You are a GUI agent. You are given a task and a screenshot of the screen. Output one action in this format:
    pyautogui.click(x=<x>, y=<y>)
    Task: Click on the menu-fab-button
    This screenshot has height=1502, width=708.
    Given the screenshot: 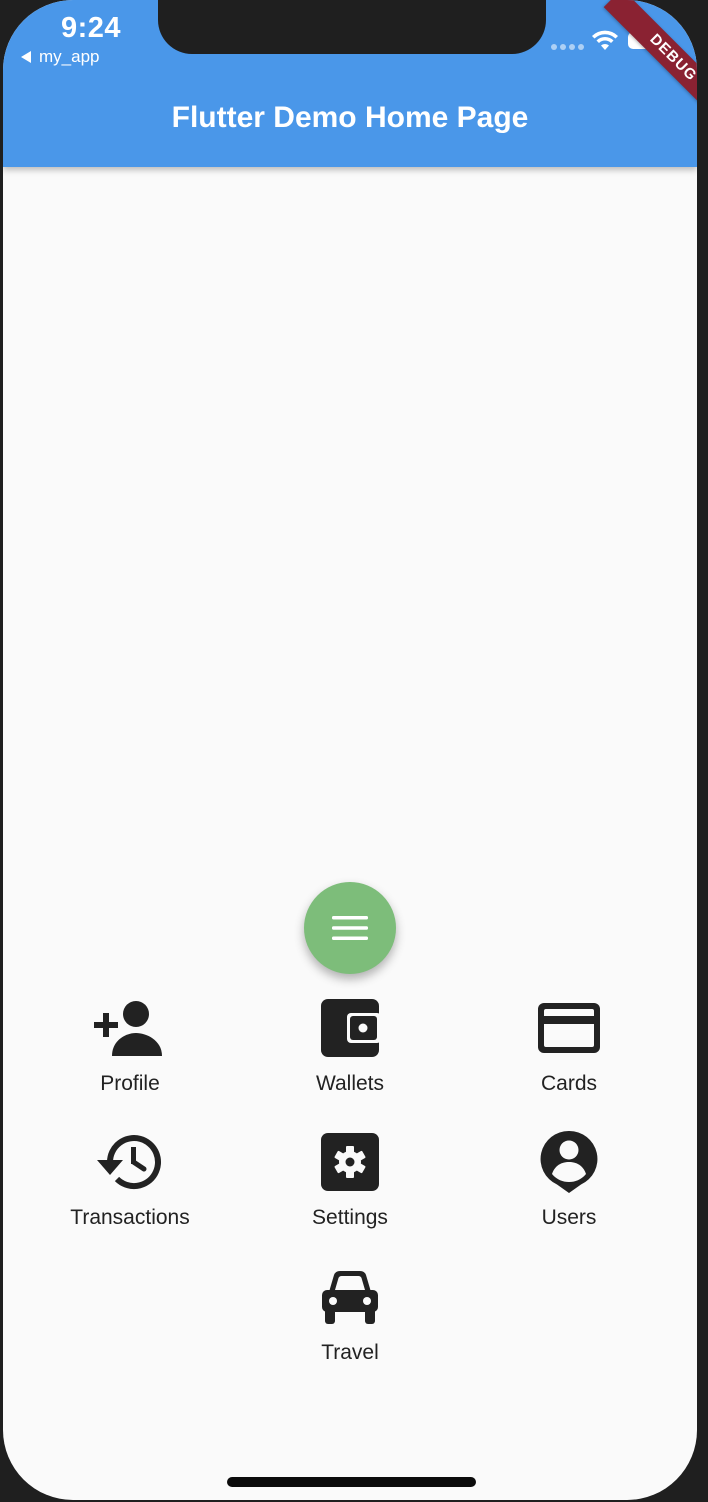 What is the action you would take?
    pyautogui.click(x=350, y=928)
    